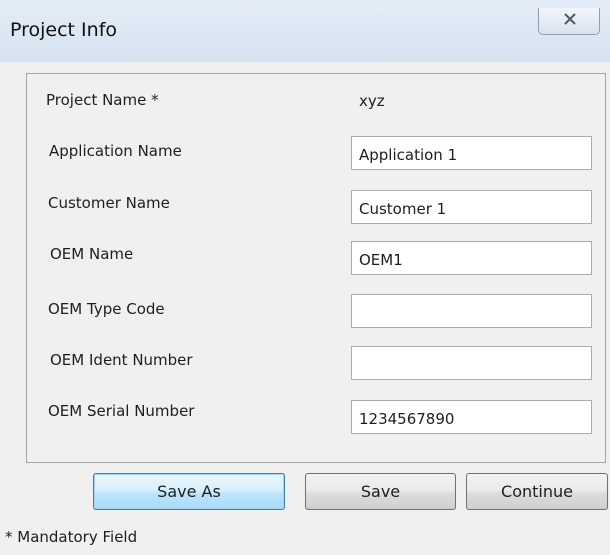  What do you see at coordinates (189, 491) in the screenshot?
I see `save-as-button: Save As` at bounding box center [189, 491].